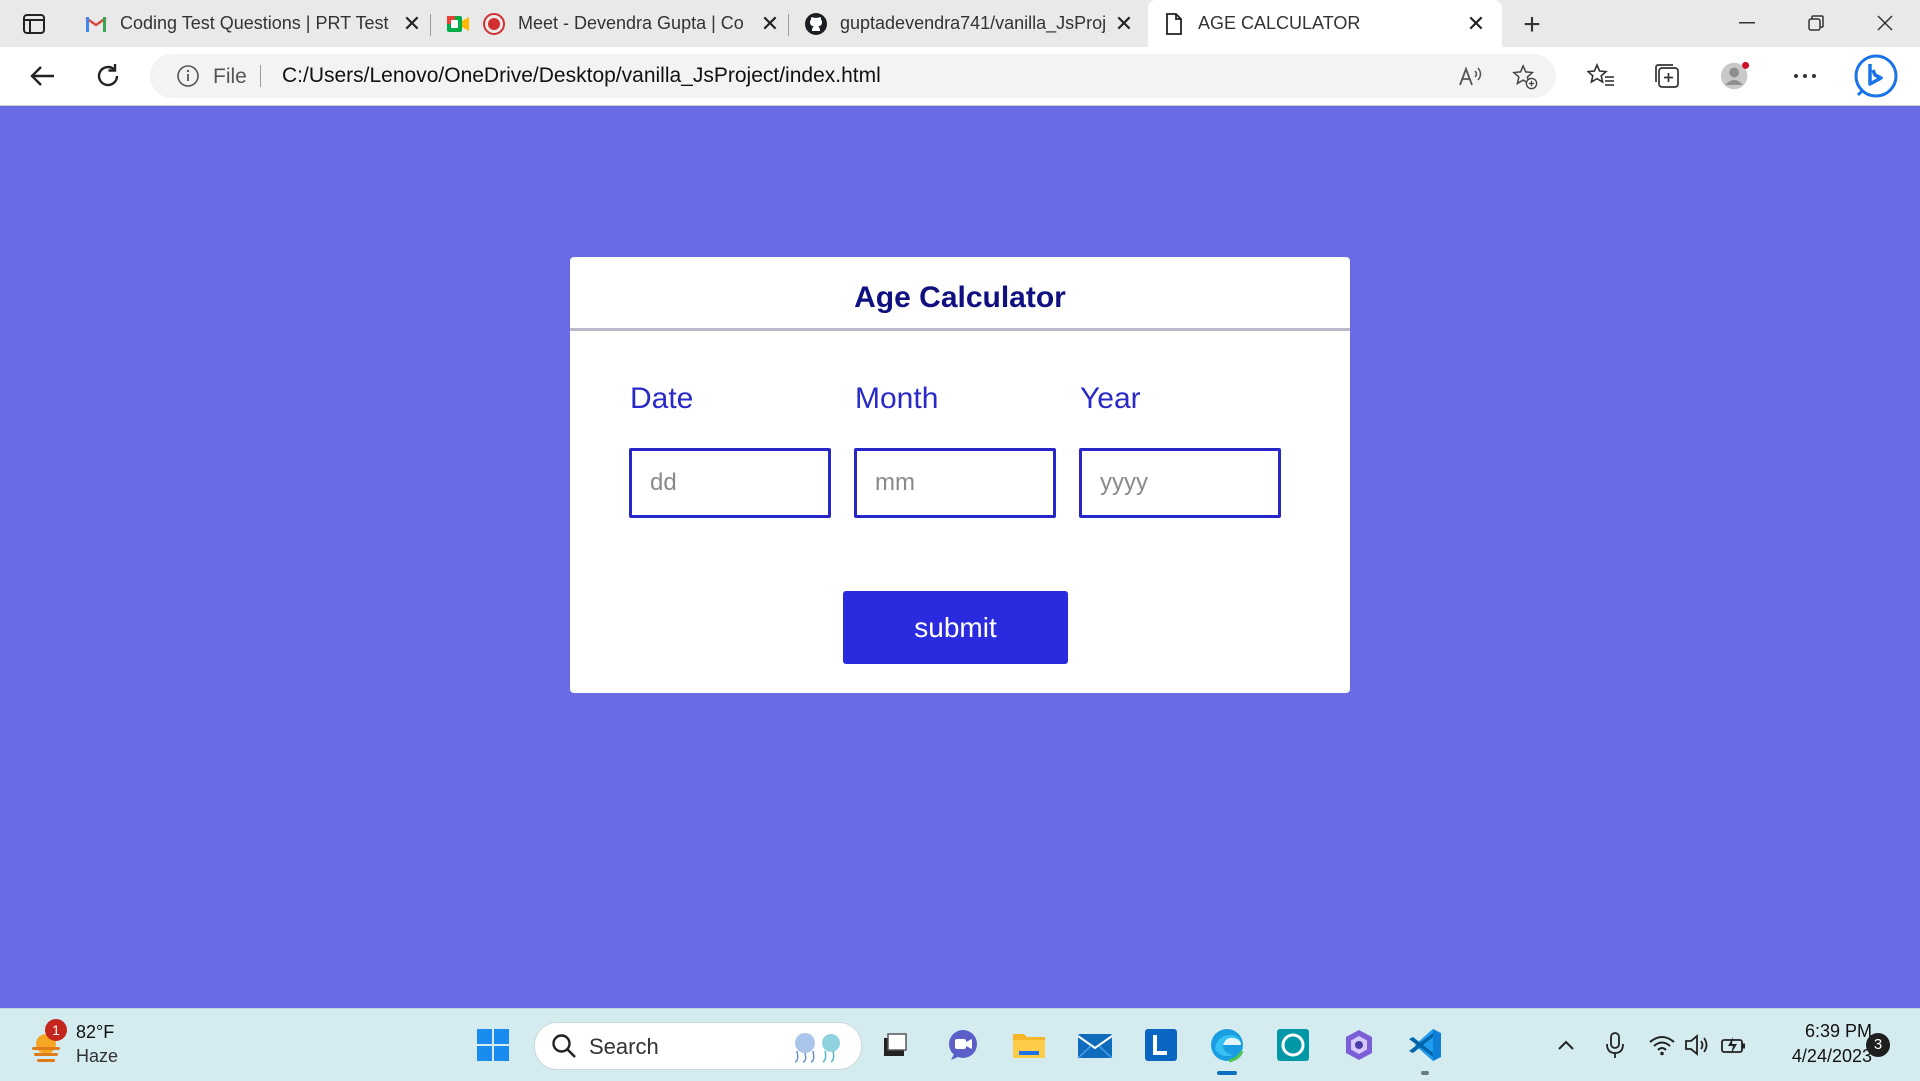 This screenshot has width=1920, height=1081. I want to click on wifi-icon, so click(1662, 1045).